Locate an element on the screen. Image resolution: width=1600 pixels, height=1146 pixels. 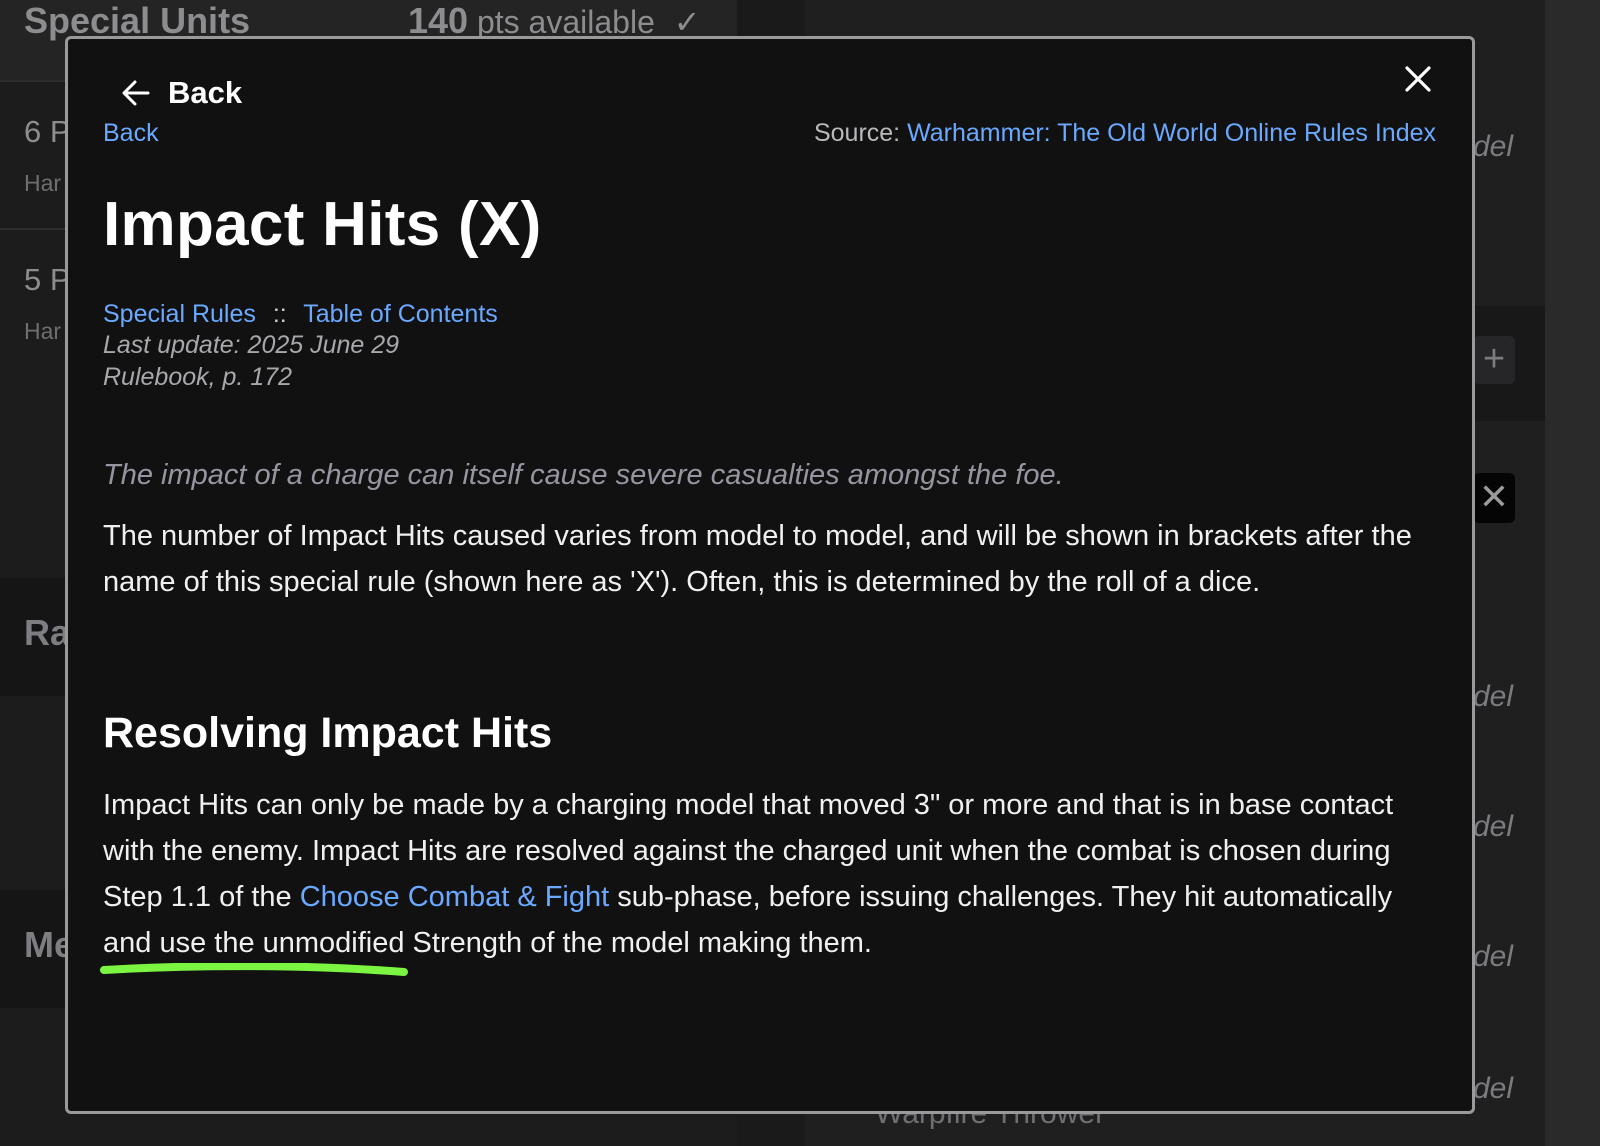
breadcrumb-table-of-contents: Table of Contents is located at coordinates (400, 314).